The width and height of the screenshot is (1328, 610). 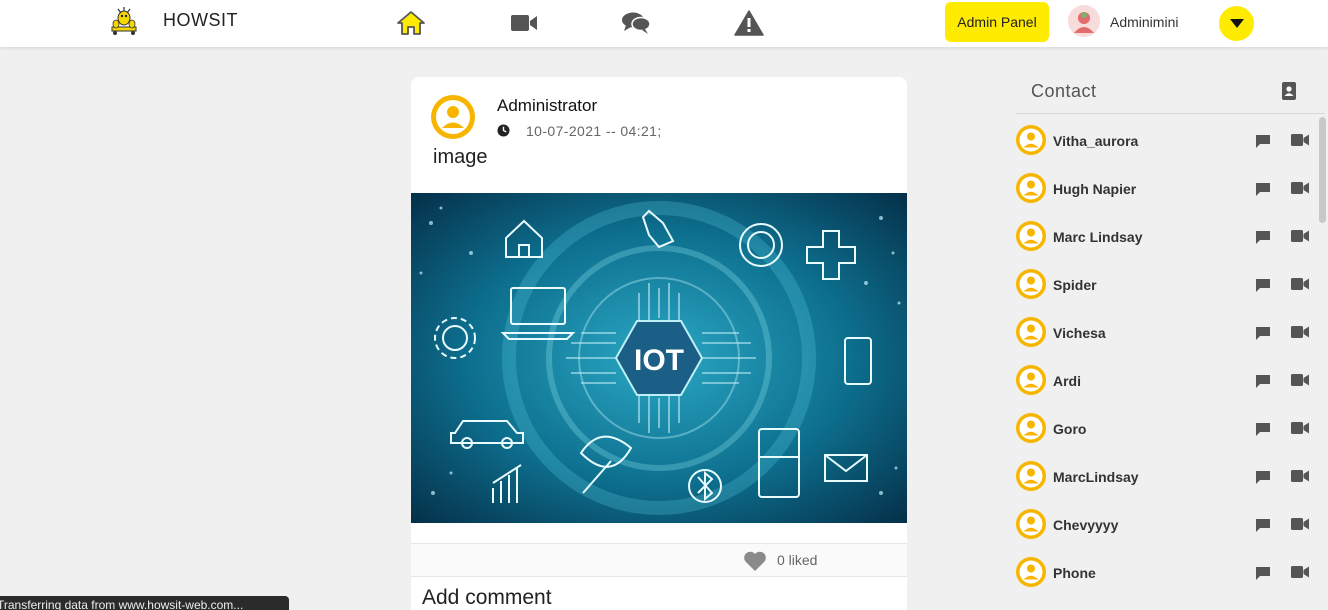 I want to click on contact-name: Ardi, so click(x=1067, y=381).